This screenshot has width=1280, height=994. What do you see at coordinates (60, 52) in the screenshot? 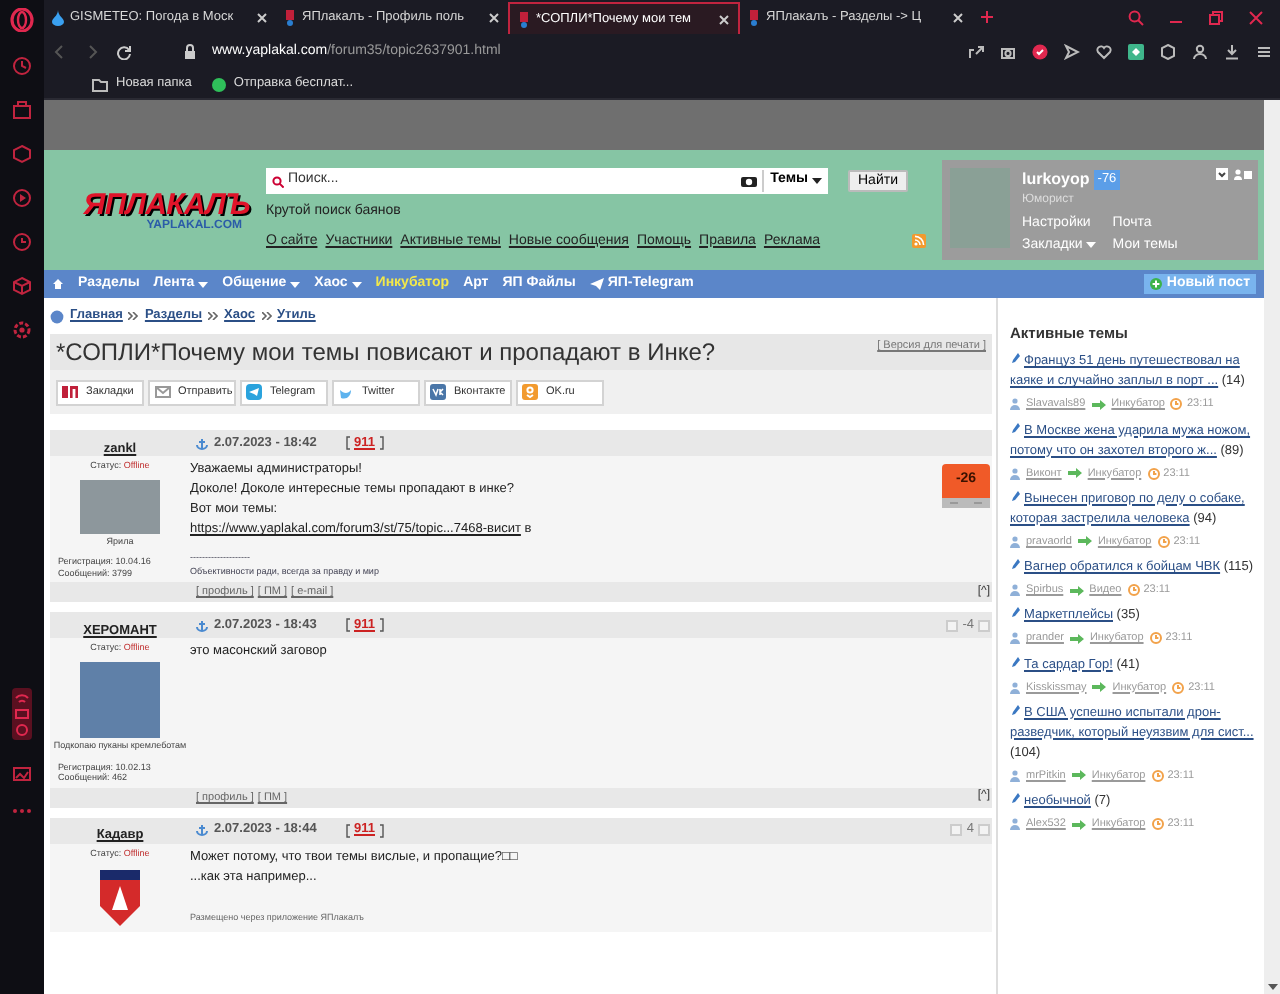
I see `back-icon` at bounding box center [60, 52].